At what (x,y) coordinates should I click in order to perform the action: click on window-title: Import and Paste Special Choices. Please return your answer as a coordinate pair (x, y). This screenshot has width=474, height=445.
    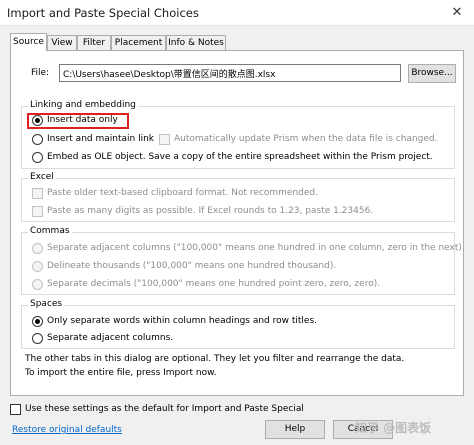
    Looking at the image, I should click on (103, 13).